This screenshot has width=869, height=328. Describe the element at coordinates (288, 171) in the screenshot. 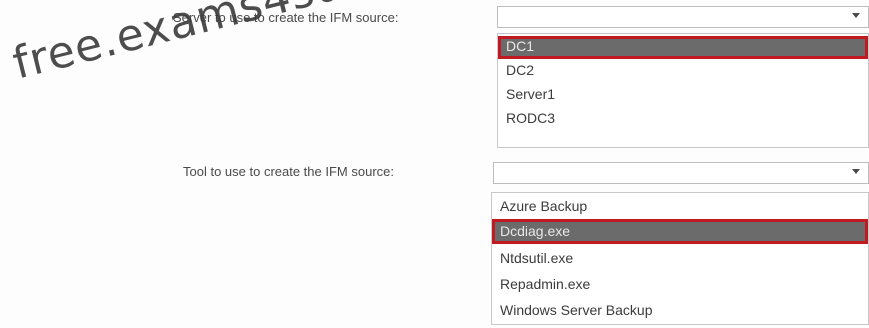

I see `tool-label: Tool to use to create the IFM source:` at that location.